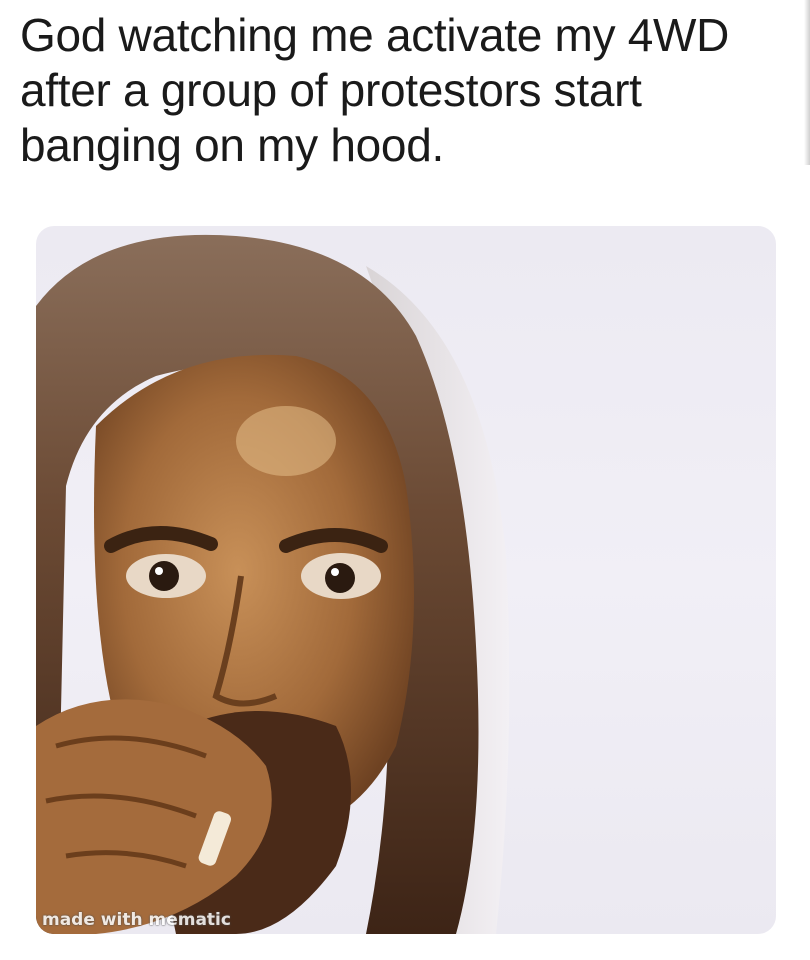 The width and height of the screenshot is (810, 960). I want to click on mematic-watermark: made with mematic, so click(136, 920).